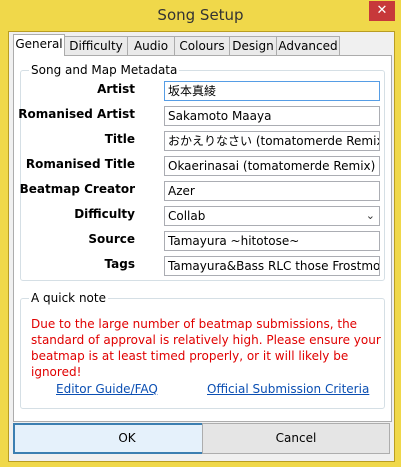  Describe the element at coordinates (272, 166) in the screenshot. I see `romanised-title-field: Okaerinasai (tomatomerde Remix)` at that location.